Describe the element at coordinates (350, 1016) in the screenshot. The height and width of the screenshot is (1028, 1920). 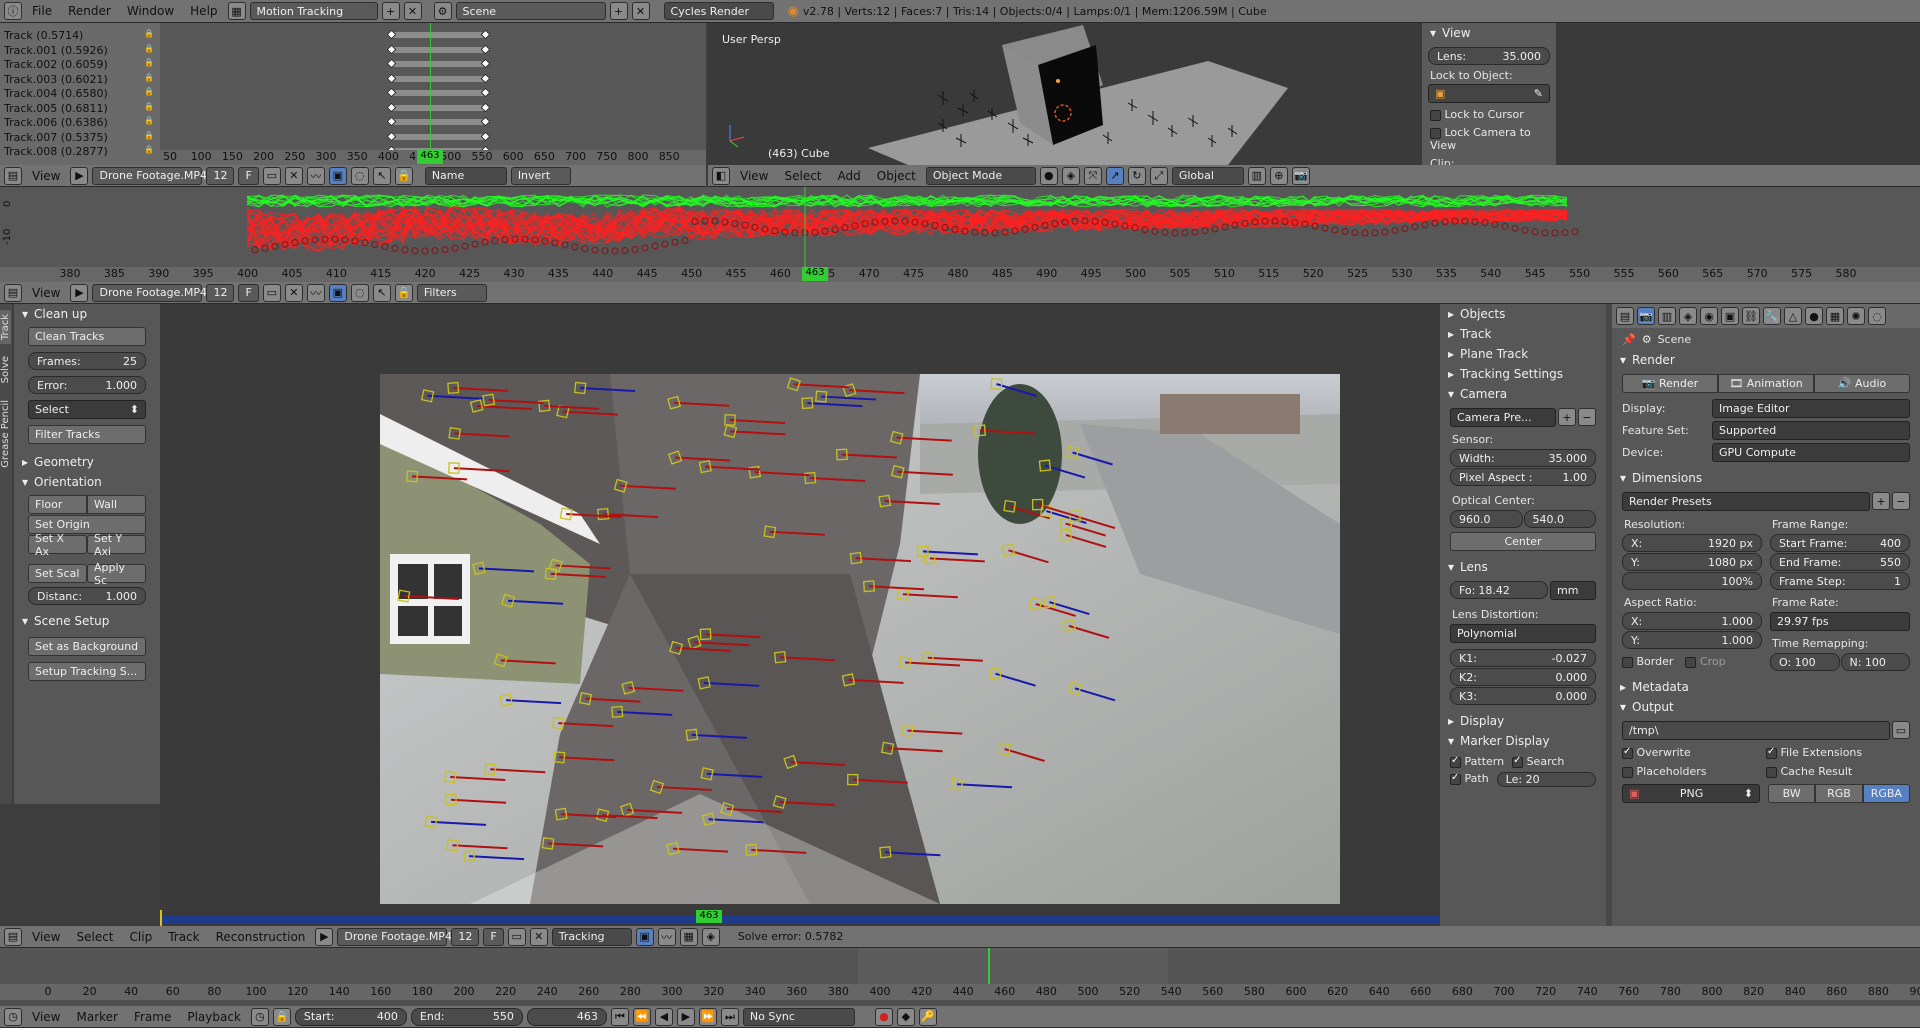
I see `start-frame-field: Start: 400` at that location.